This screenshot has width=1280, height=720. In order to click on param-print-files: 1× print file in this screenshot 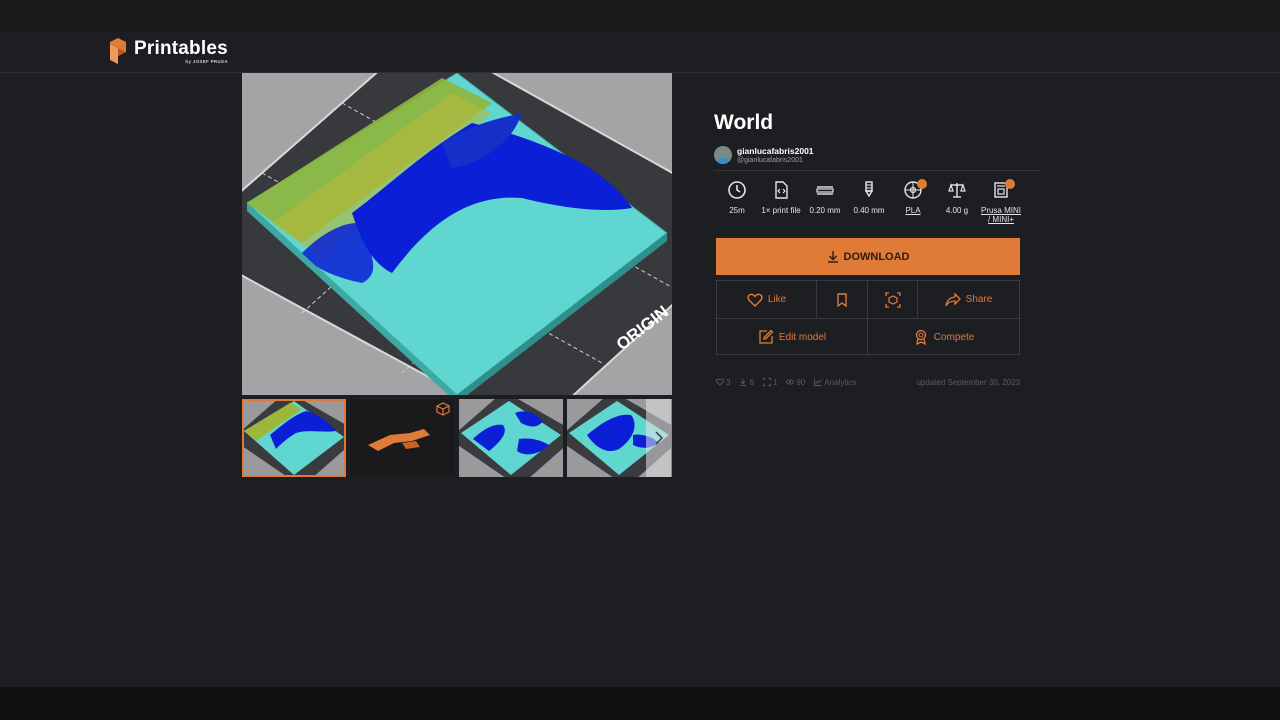, I will do `click(781, 205)`.